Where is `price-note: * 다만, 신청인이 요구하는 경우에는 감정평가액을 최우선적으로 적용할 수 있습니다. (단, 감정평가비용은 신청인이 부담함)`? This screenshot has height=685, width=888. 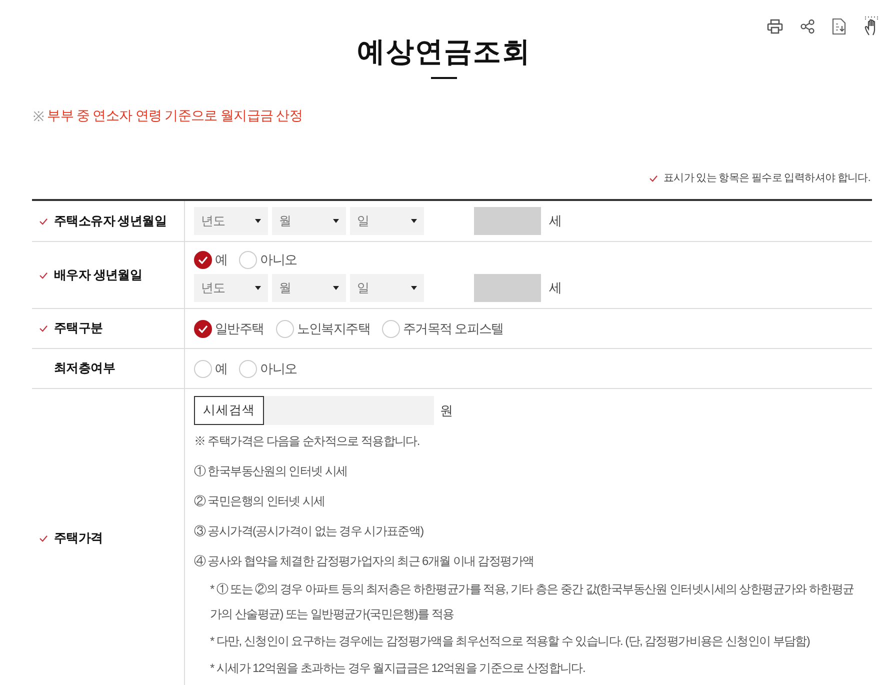
price-note: * 다만, 신청인이 요구하는 경우에는 감정평가액을 최우선적으로 적용할 수 있습니다. (단, 감정평가비용은 신청인이 부담함) is located at coordinates (510, 641).